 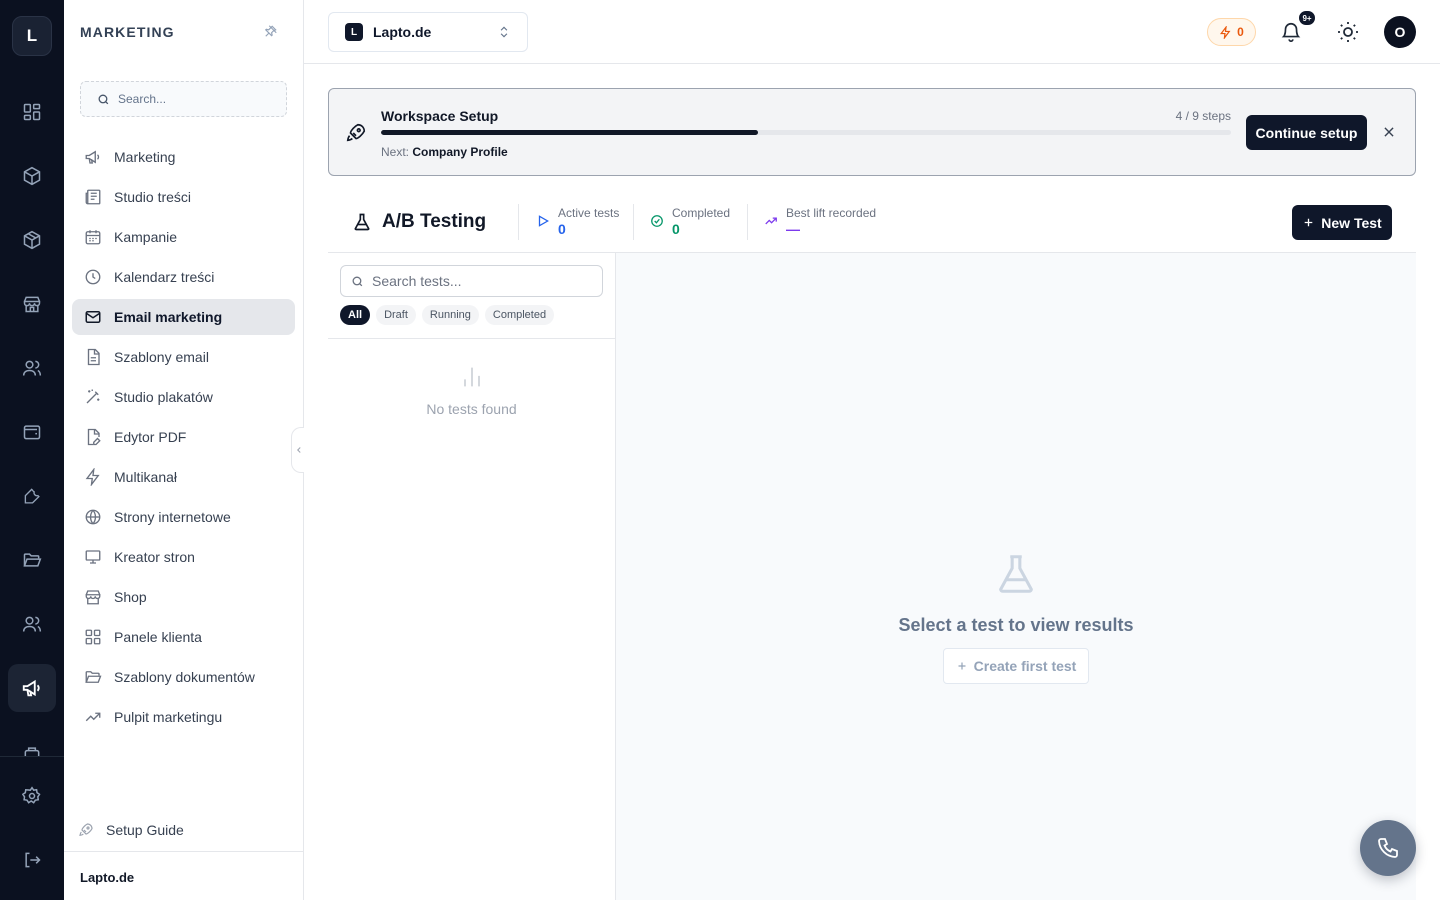 What do you see at coordinates (127, 32) in the screenshot?
I see `sidebar-title: MARKETING` at bounding box center [127, 32].